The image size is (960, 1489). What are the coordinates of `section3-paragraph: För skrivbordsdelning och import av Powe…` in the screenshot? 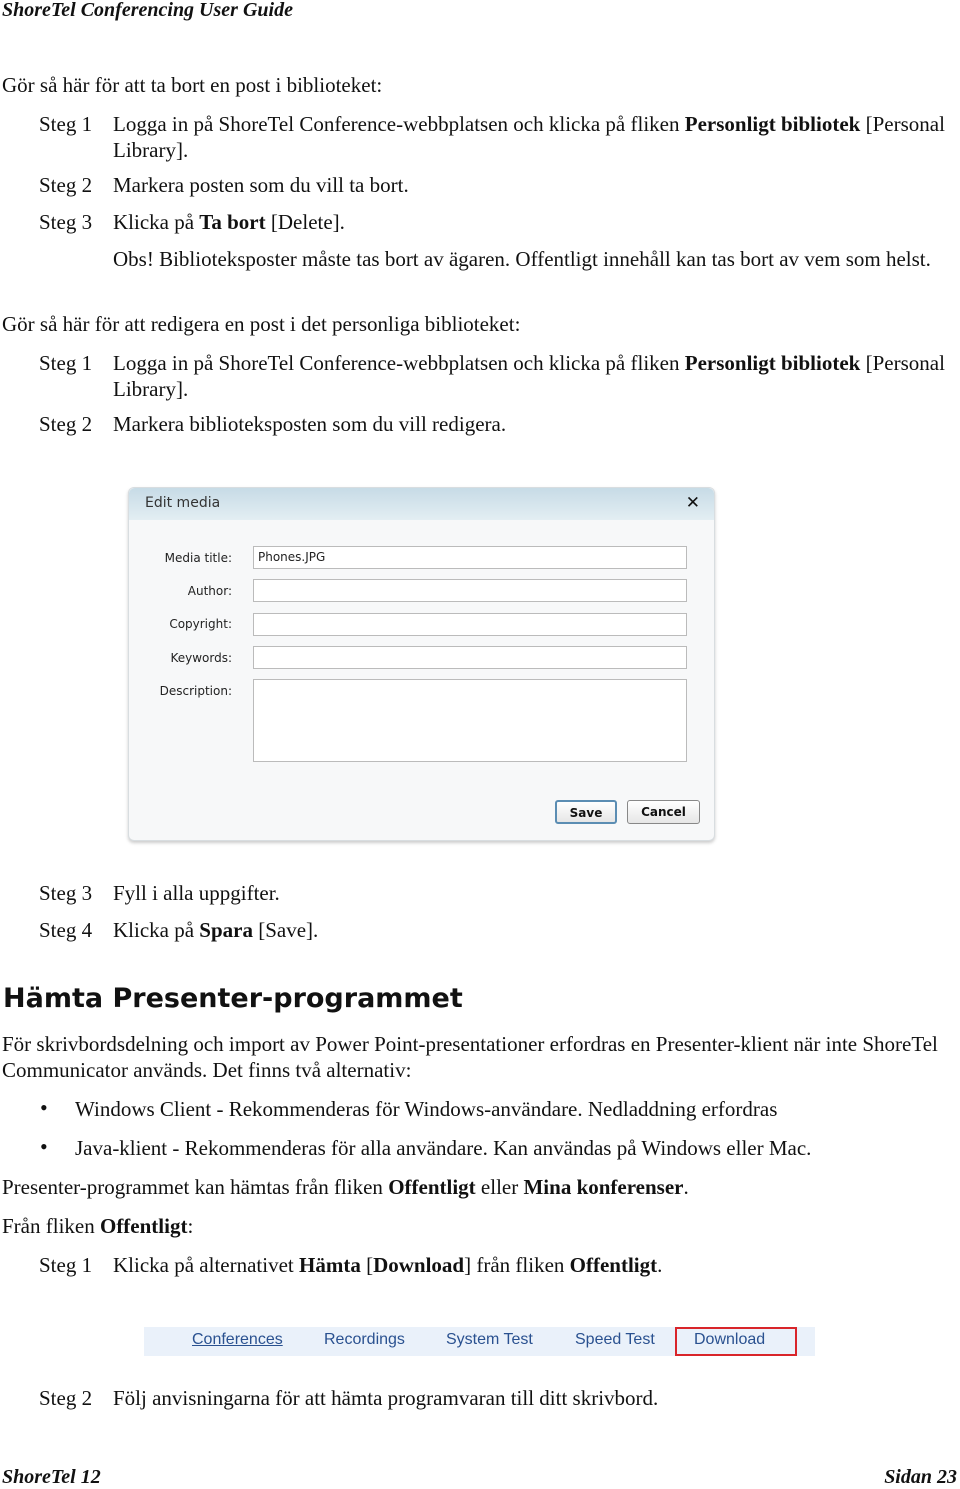 It's located at (470, 1057).